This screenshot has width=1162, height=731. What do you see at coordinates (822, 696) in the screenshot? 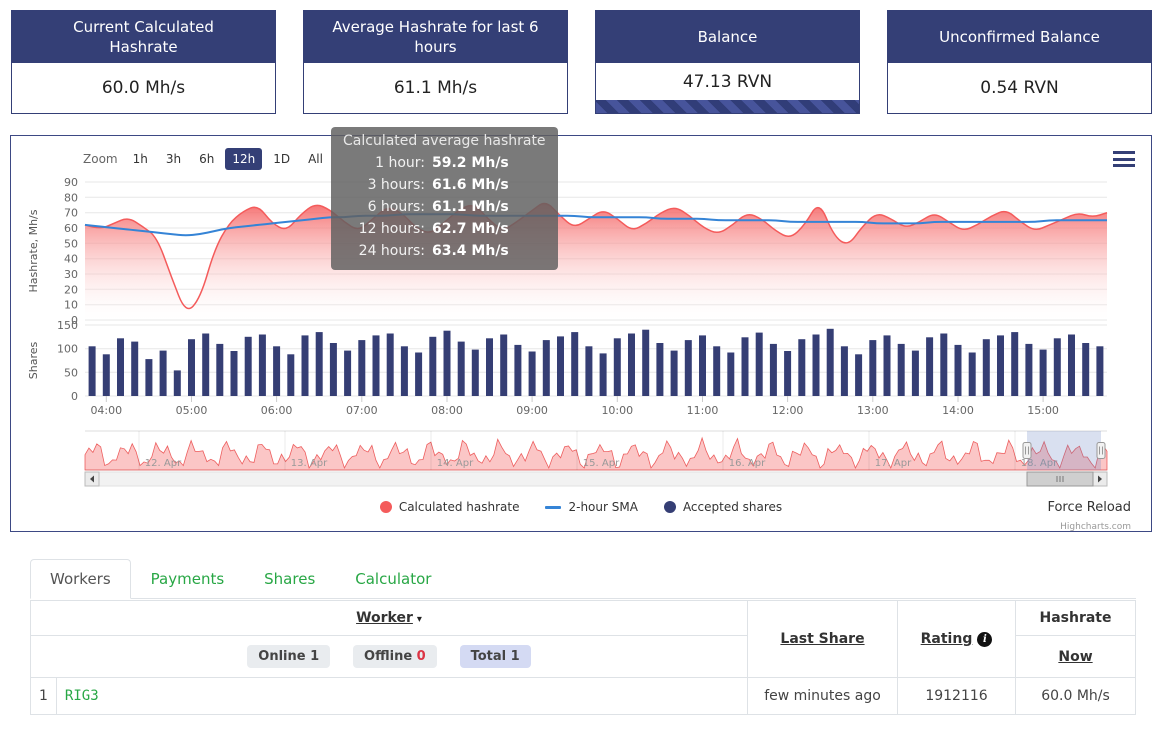
I see `worker-last-share: few minutes ago` at bounding box center [822, 696].